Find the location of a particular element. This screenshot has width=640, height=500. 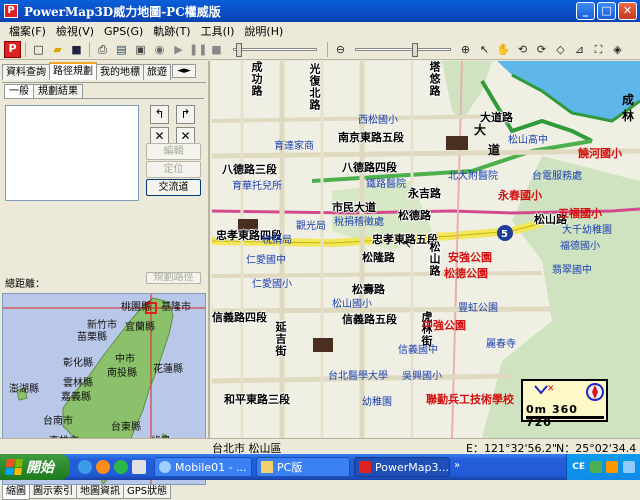

move-down-icon: ↱ is located at coordinates (185, 114).